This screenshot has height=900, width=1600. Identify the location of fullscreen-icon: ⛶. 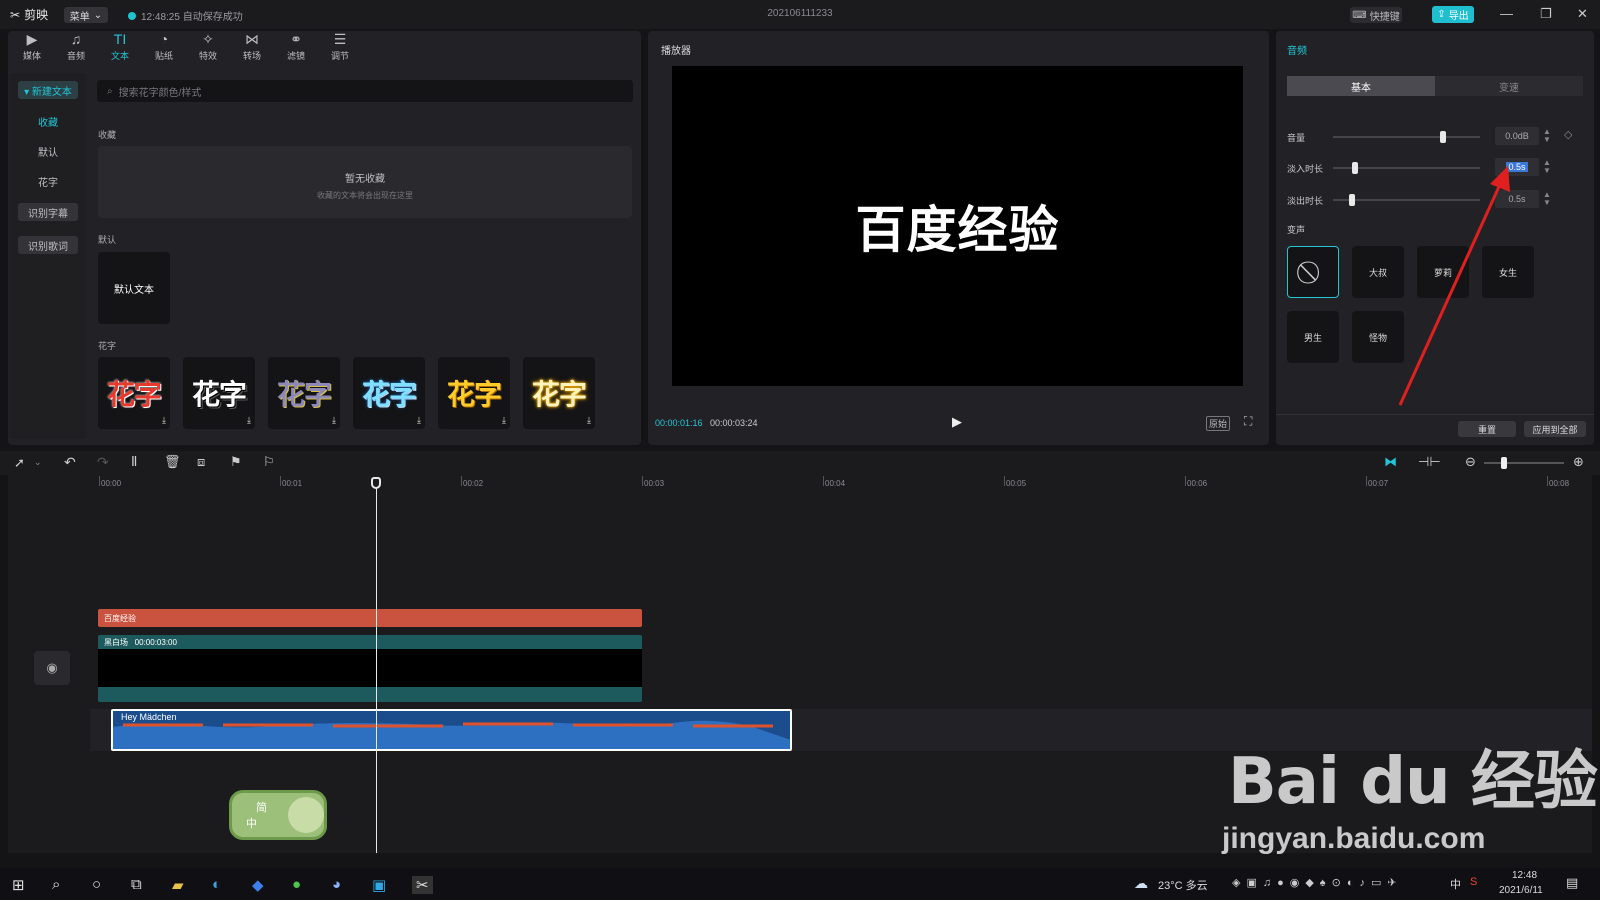
(1248, 421).